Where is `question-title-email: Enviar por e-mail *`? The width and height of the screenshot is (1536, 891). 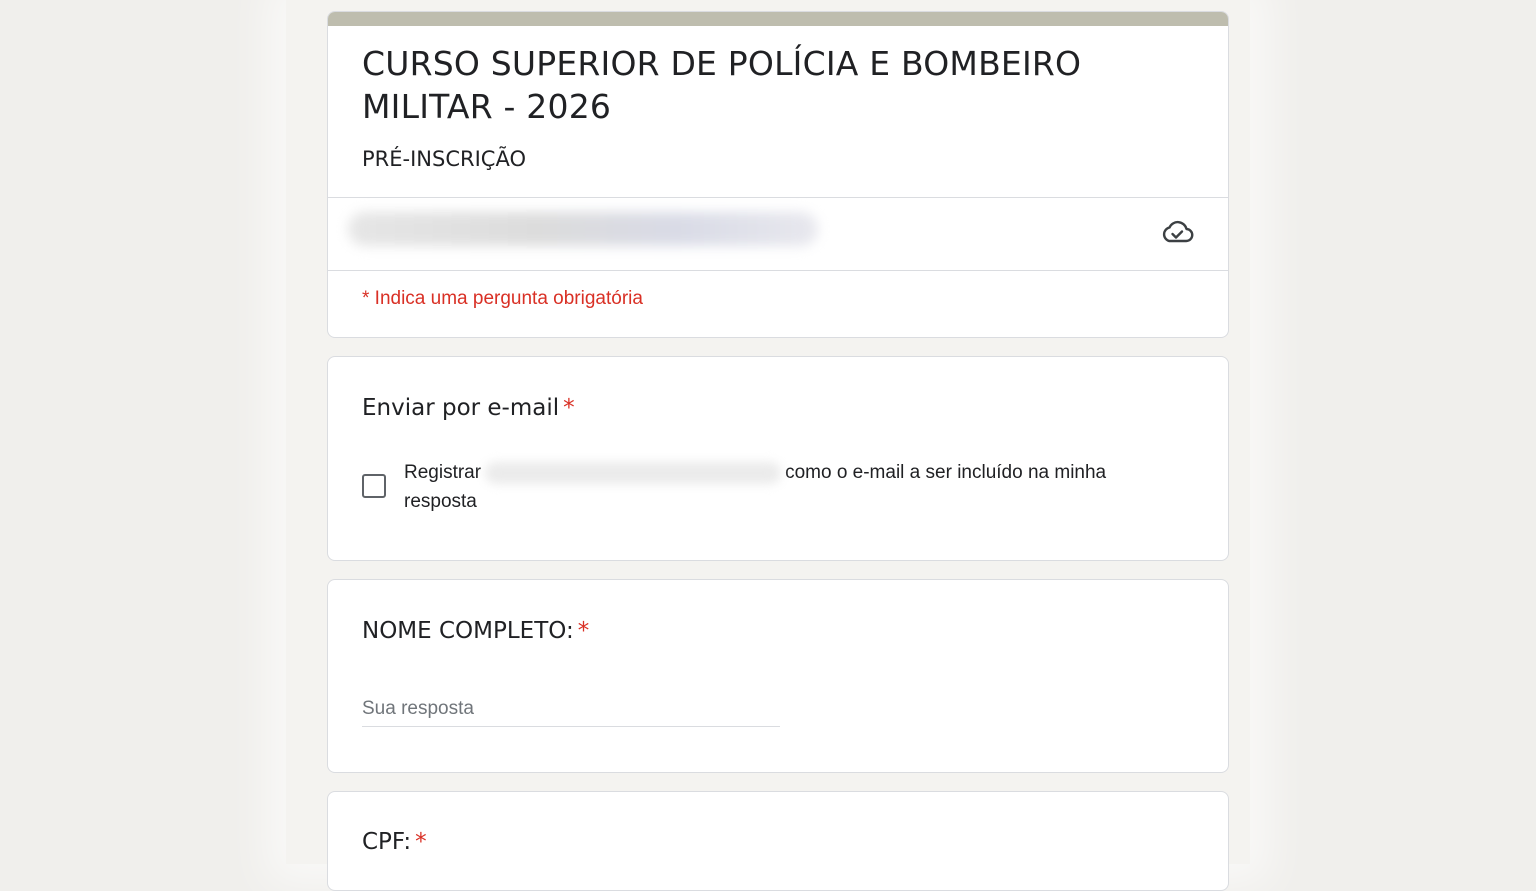
question-title-email: Enviar por e-mail * is located at coordinates (468, 408).